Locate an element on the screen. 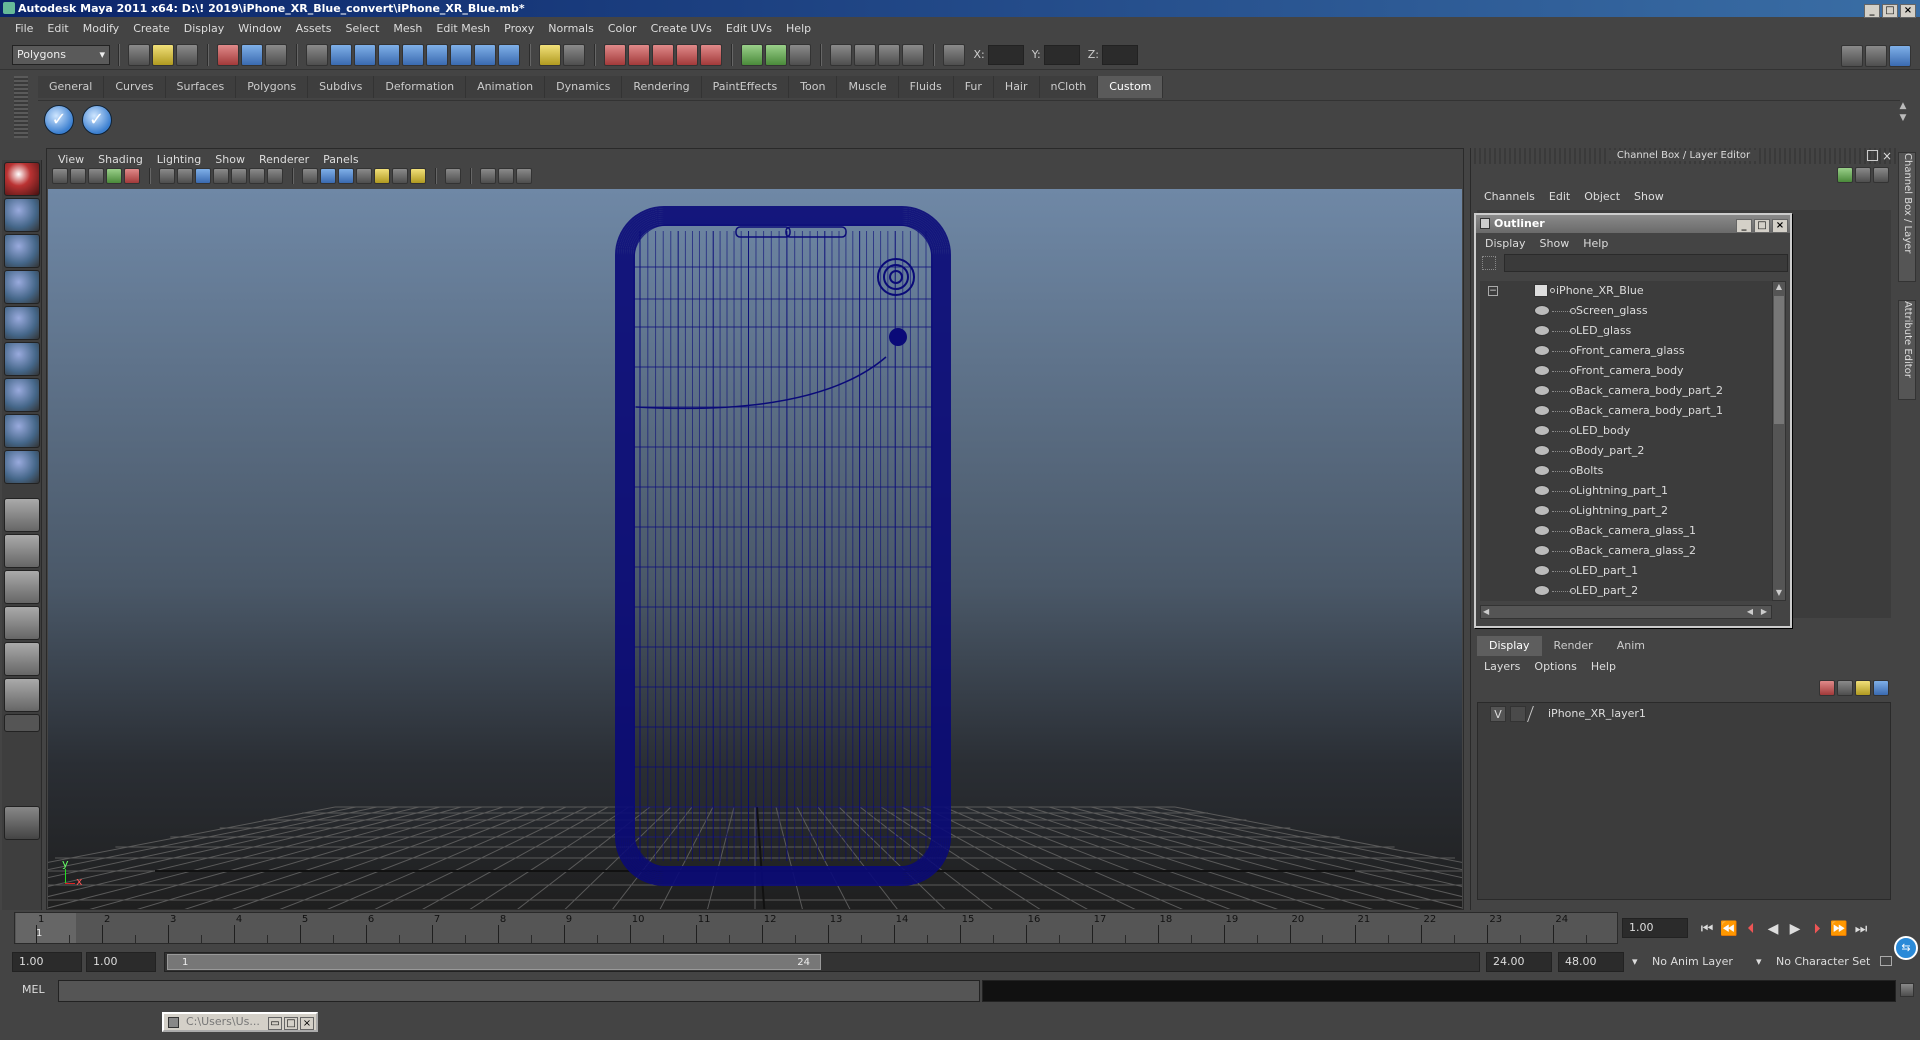 This screenshot has height=1040, width=1920. mask-misc-icon is located at coordinates (485, 55).